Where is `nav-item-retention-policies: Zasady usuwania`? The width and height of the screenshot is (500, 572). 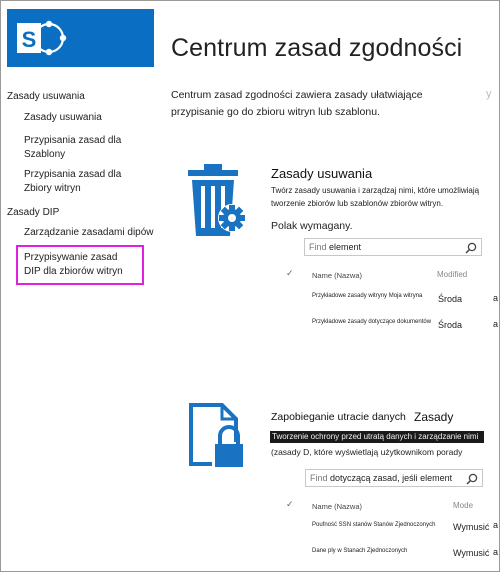 nav-item-retention-policies: Zasady usuwania is located at coordinates (63, 118).